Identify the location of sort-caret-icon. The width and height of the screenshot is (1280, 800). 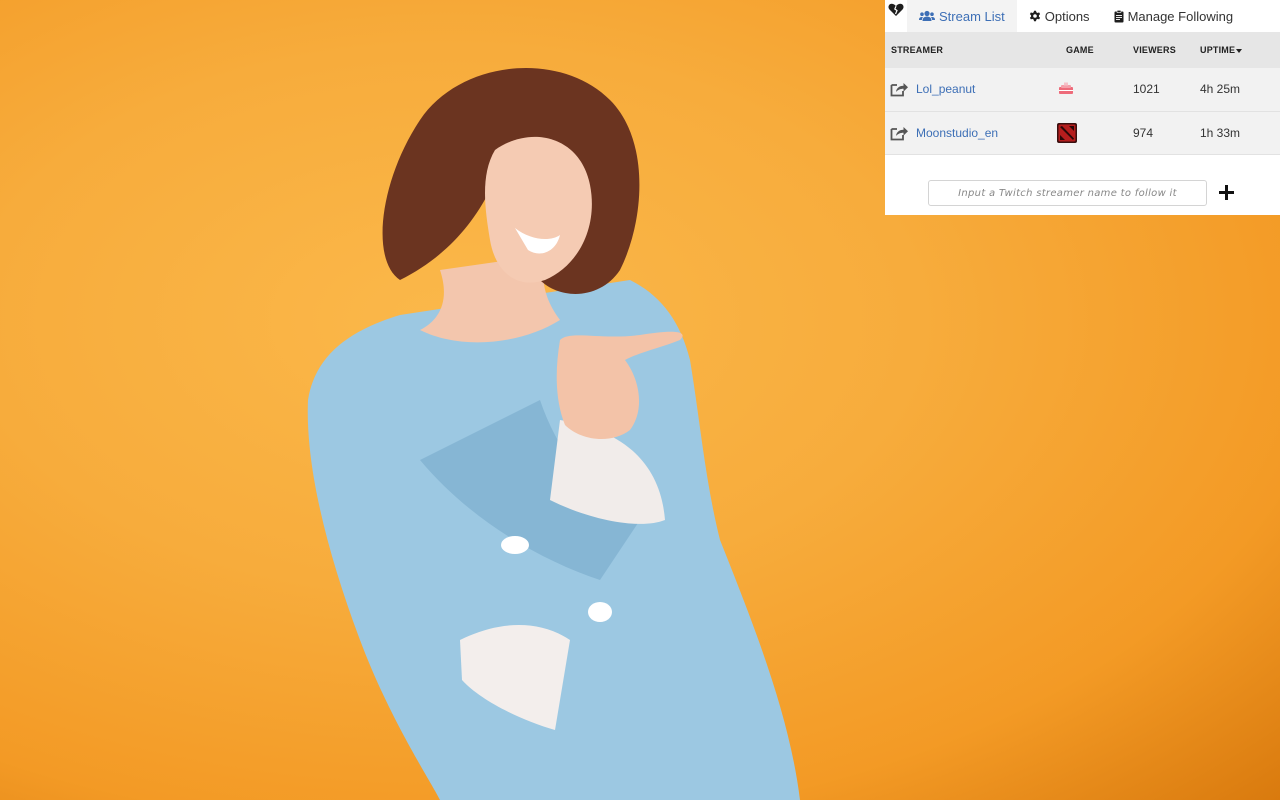
(1239, 50).